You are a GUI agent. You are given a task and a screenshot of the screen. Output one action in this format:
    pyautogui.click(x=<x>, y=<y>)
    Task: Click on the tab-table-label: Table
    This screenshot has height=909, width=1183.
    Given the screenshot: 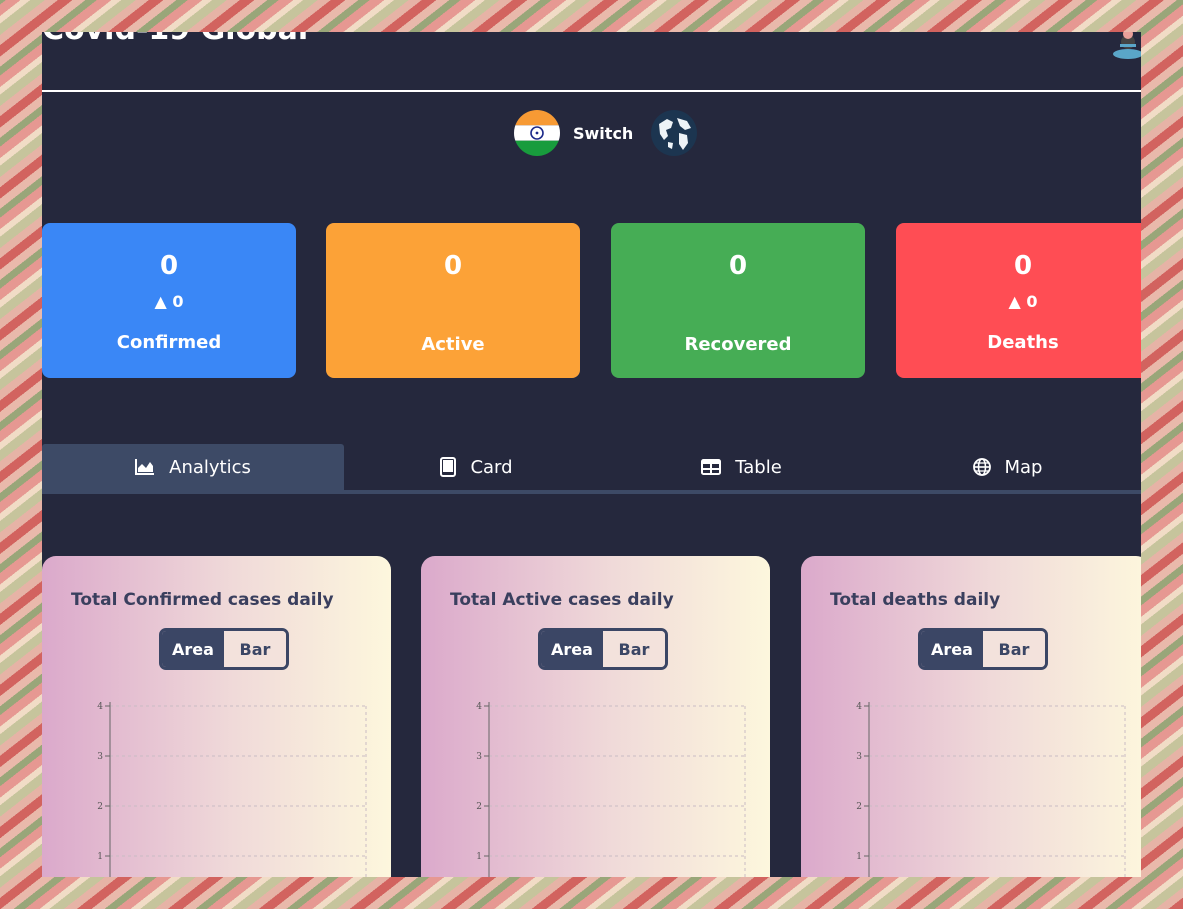 What is the action you would take?
    pyautogui.click(x=758, y=467)
    